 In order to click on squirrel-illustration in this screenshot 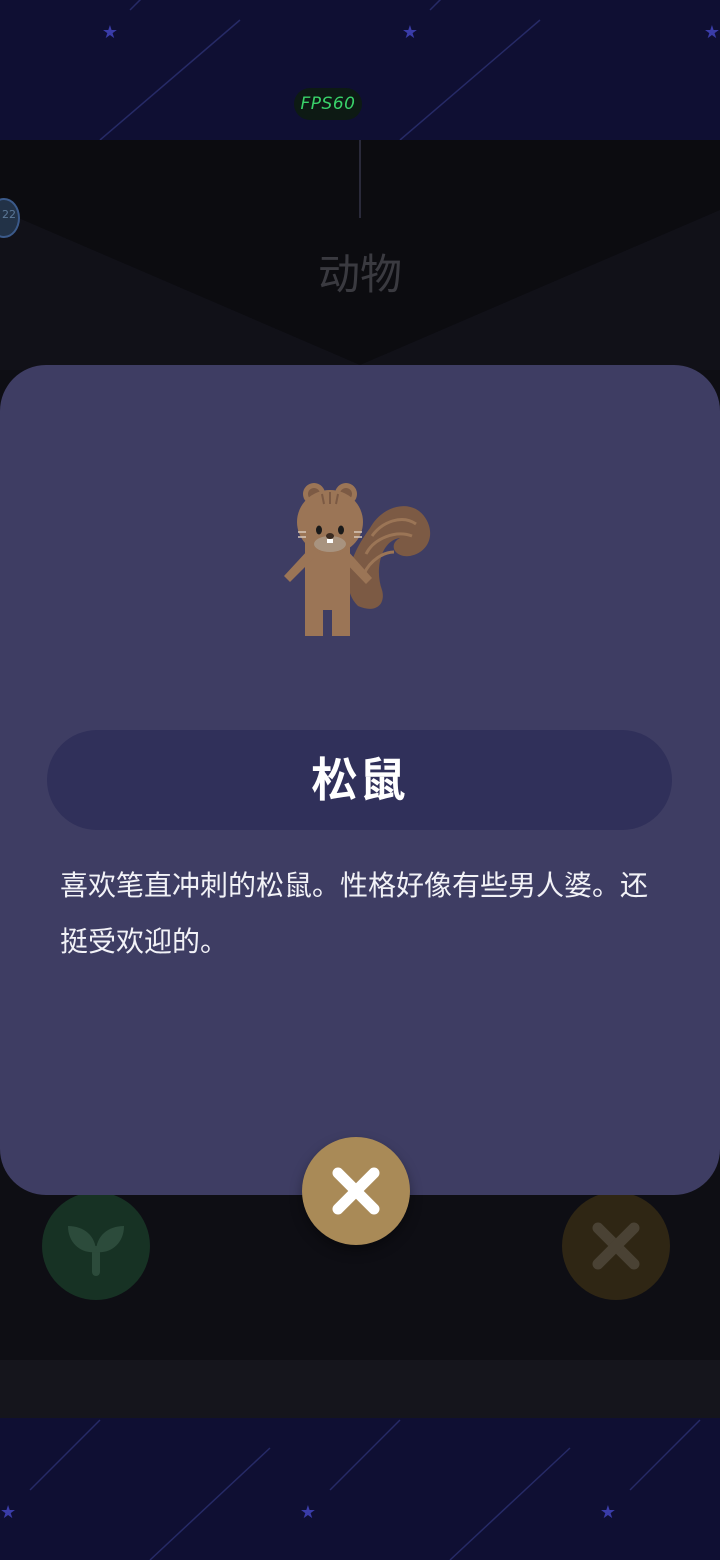, I will do `click(357, 559)`.